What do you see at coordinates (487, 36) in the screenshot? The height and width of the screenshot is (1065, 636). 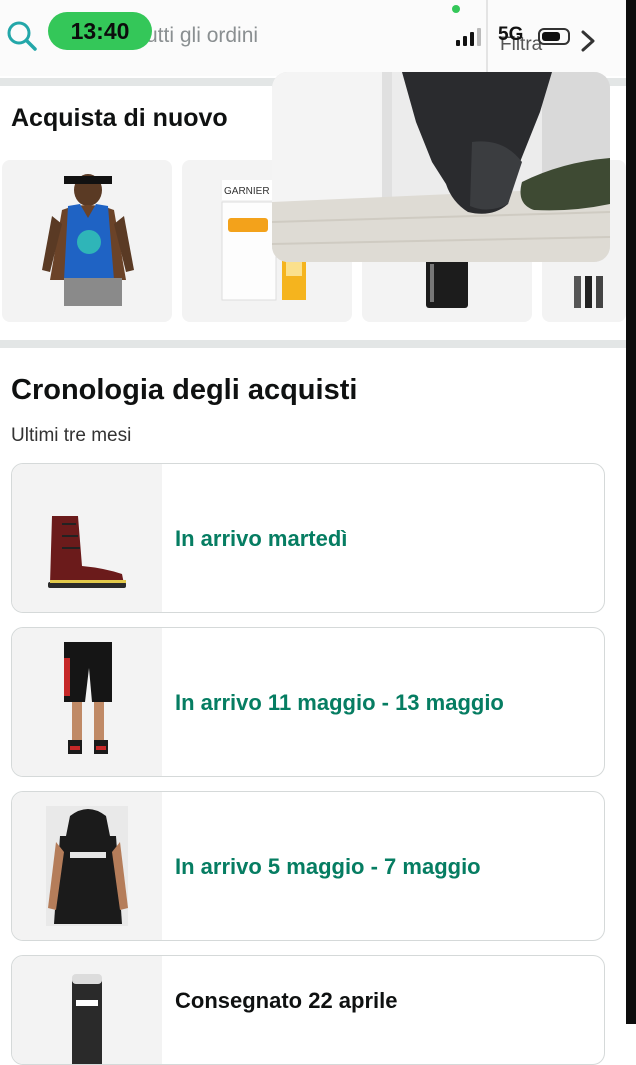 I see `divider` at bounding box center [487, 36].